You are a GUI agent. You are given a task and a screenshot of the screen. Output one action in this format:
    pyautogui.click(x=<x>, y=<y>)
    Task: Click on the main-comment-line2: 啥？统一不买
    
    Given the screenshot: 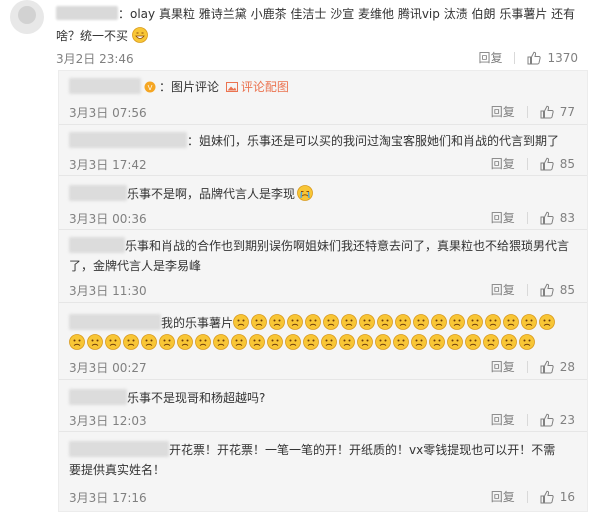 What is the action you would take?
    pyautogui.click(x=92, y=36)
    